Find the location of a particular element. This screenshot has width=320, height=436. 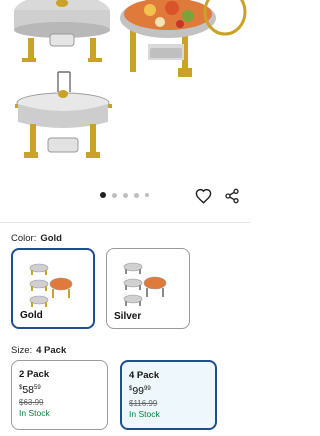

share-icon is located at coordinates (232, 196).